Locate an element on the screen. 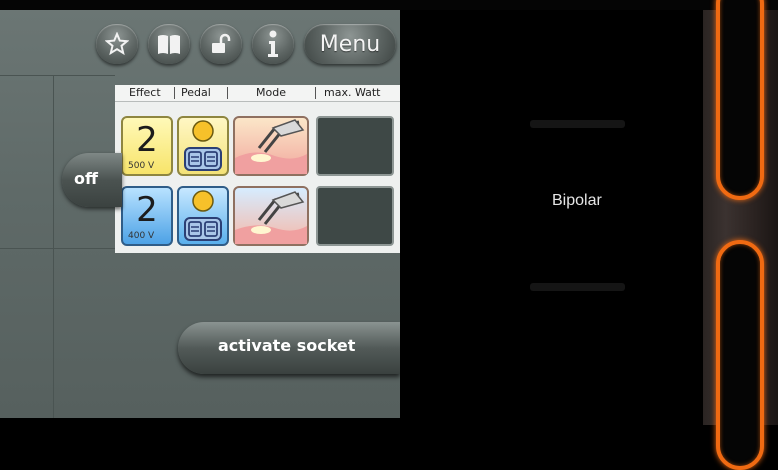 The height and width of the screenshot is (470, 778). voltage-value: 400 V is located at coordinates (141, 236).